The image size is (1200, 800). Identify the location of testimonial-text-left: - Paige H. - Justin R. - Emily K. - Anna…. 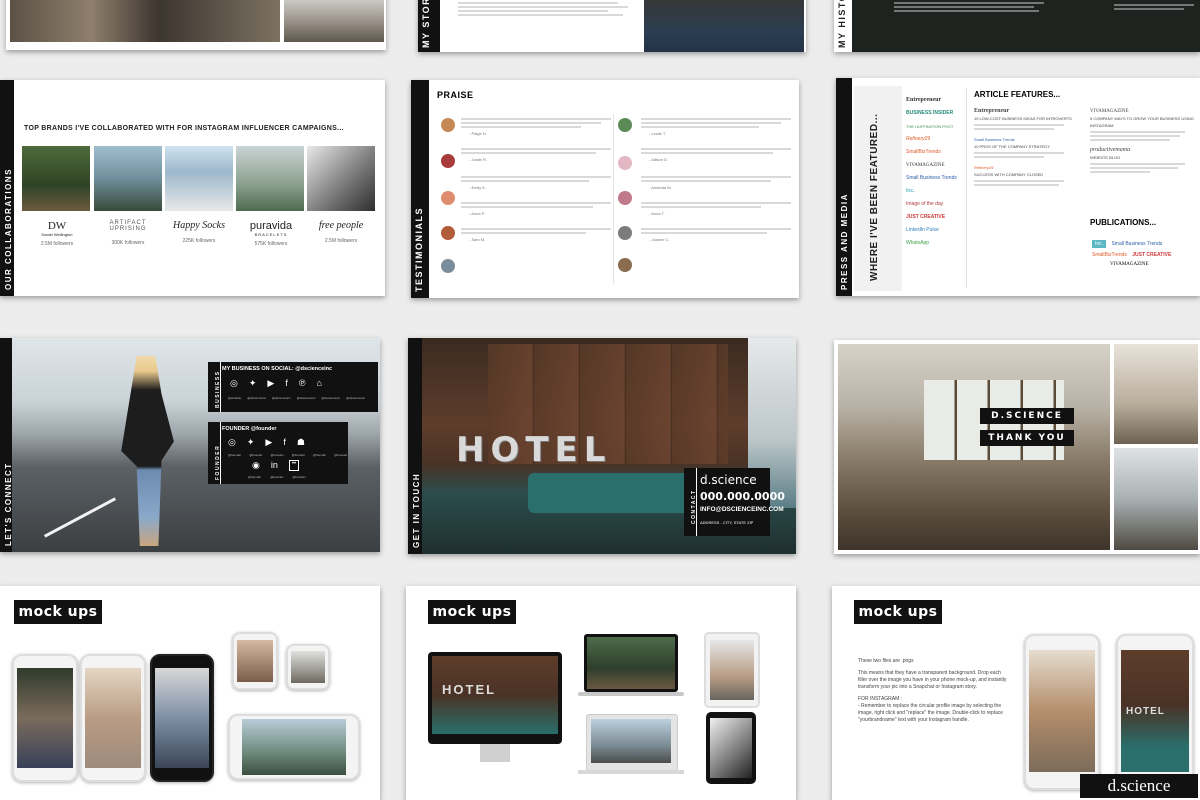
(536, 179).